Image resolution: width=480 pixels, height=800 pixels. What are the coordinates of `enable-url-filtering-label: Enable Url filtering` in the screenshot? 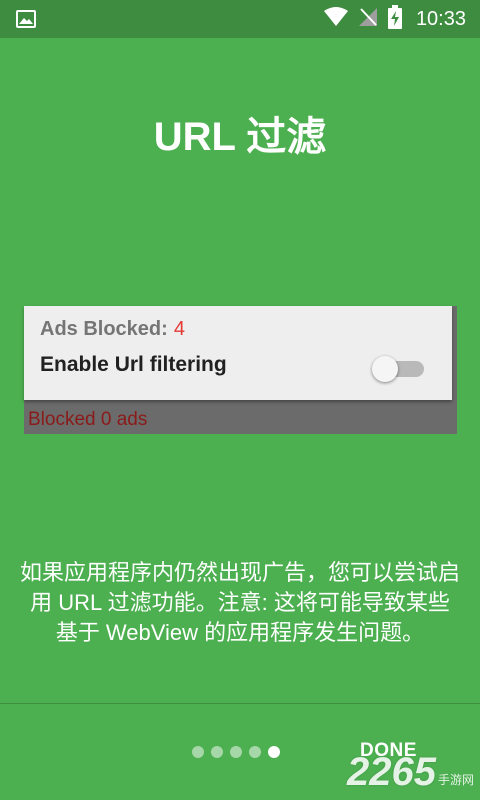 It's located at (133, 364).